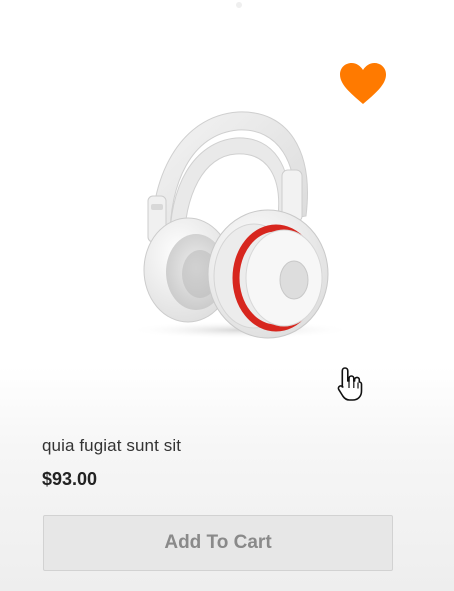  Describe the element at coordinates (111, 446) in the screenshot. I see `product-name: quia fugiat sunt sit` at that location.